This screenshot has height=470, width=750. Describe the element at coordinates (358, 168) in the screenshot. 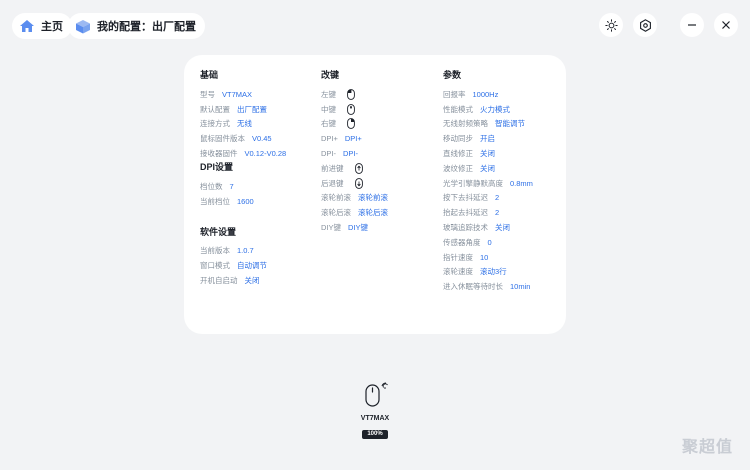

I see `mouse-forward-icon` at that location.